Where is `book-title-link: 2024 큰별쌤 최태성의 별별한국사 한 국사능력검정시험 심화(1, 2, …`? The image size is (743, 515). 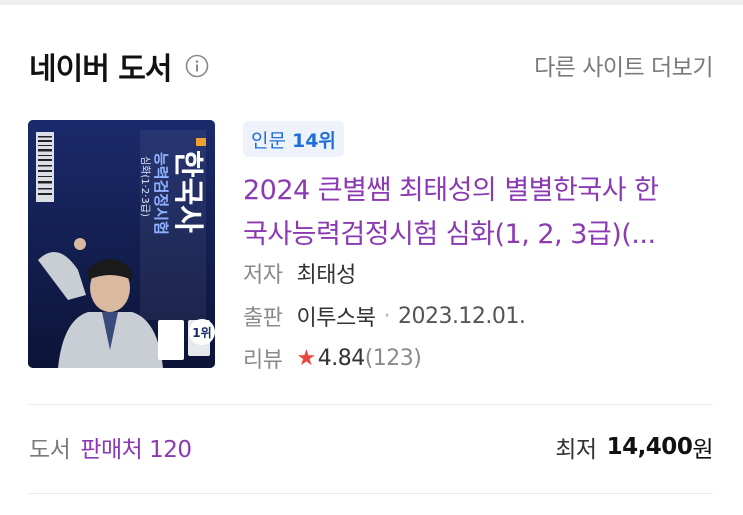
book-title-link: 2024 큰별쌤 최태성의 별별한국사 한 국사능력검정시험 심화(1, 2, … is located at coordinates (478, 213).